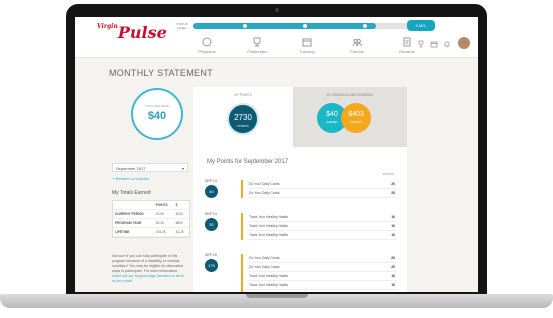  I want to click on table-header, so click(133, 205).